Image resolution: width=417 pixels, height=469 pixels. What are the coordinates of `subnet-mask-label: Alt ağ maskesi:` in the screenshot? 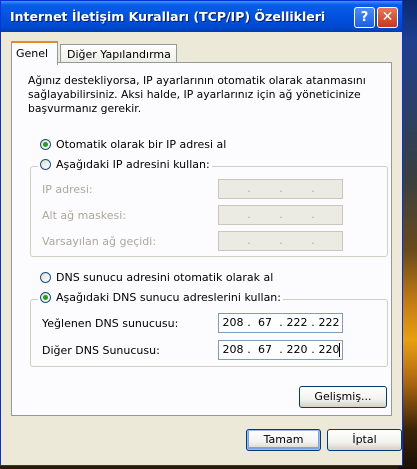 It's located at (84, 215).